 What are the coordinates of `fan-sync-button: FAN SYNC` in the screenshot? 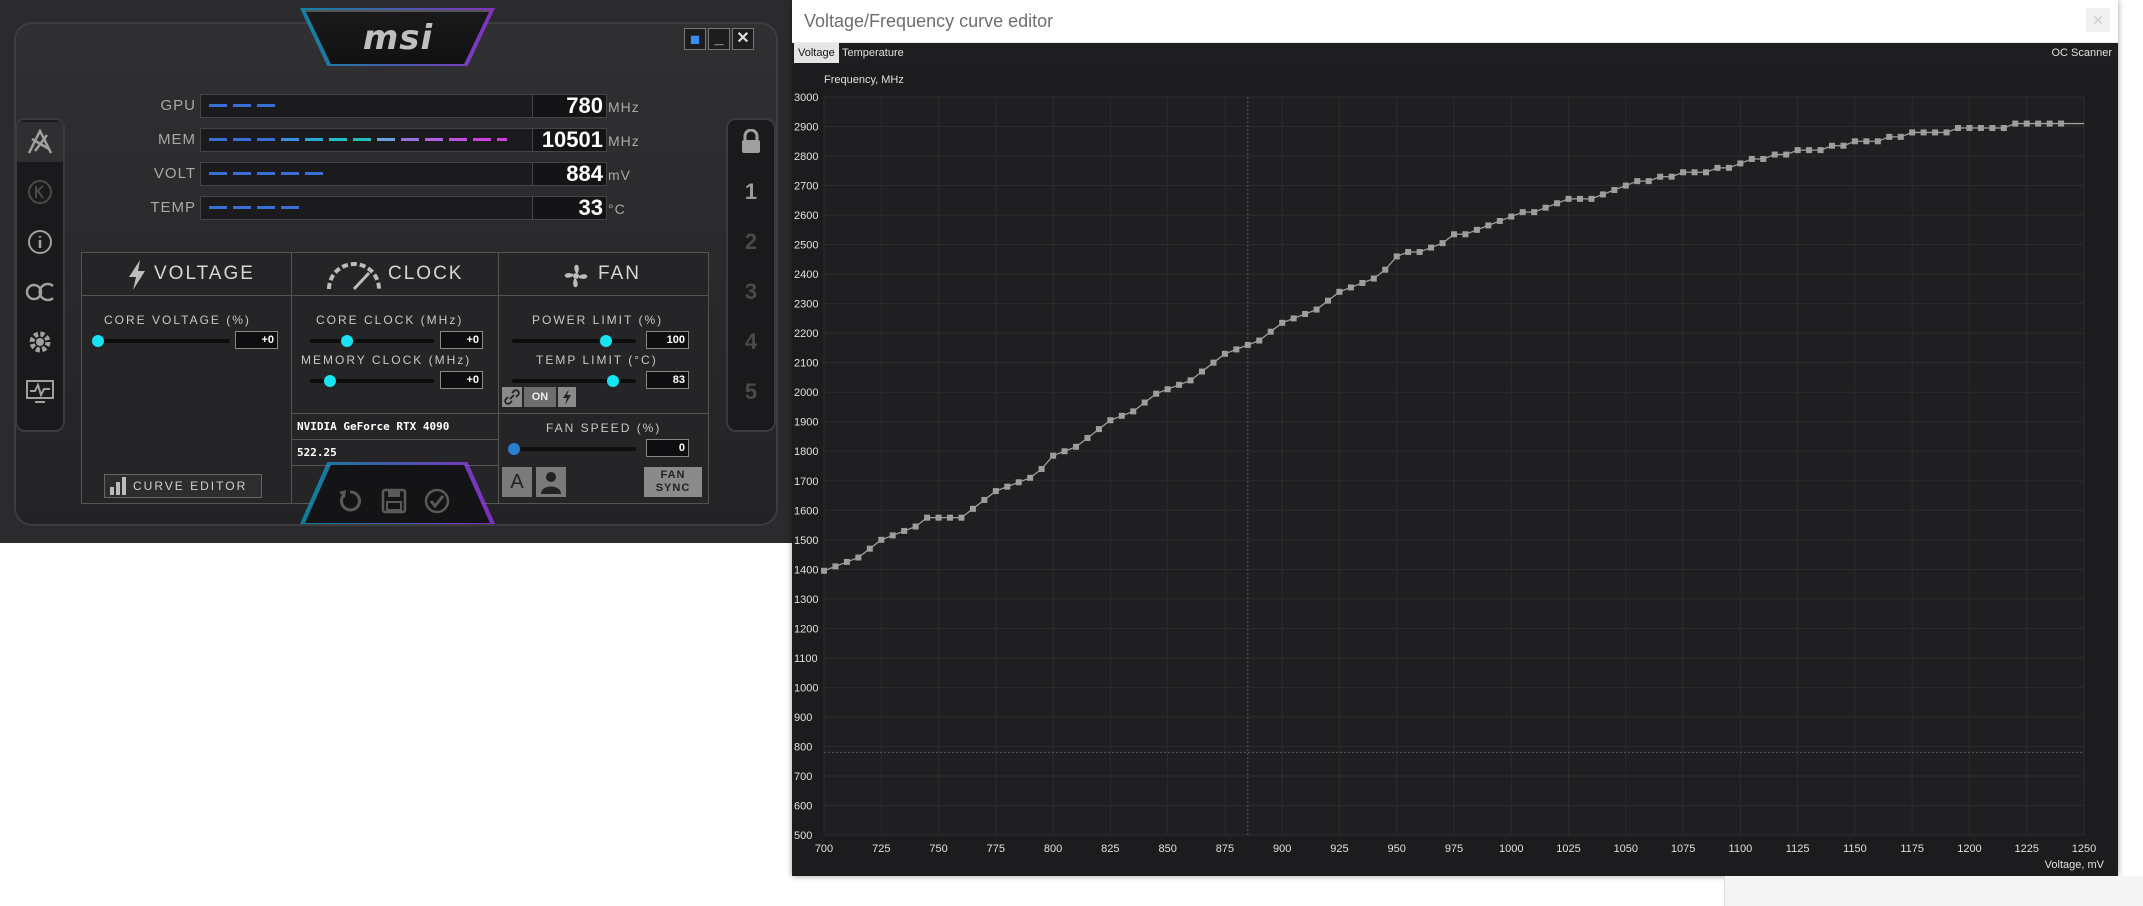 It's located at (673, 482).